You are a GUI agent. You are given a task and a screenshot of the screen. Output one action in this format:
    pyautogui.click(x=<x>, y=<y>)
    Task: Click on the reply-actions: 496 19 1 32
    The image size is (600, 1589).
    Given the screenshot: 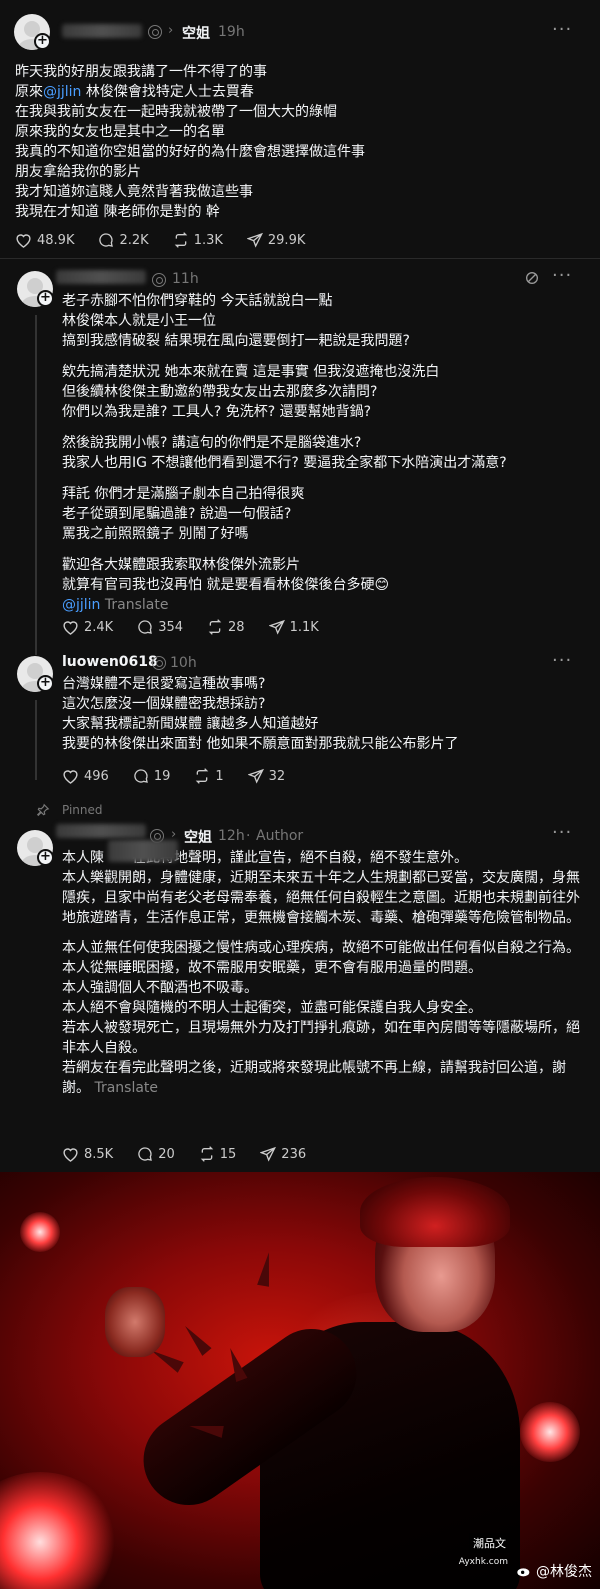 What is the action you would take?
    pyautogui.click(x=185, y=776)
    